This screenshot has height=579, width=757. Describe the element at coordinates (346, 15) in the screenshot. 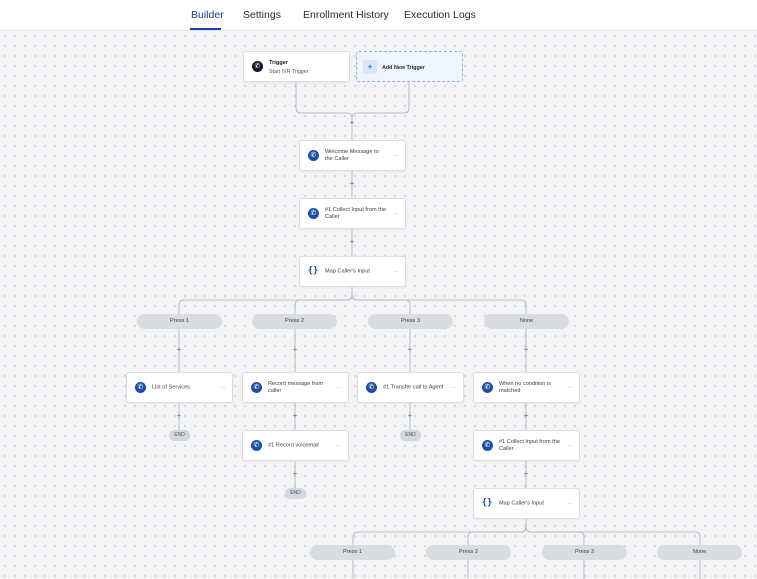

I see `tab-enrollment-history: Enrollment History` at that location.